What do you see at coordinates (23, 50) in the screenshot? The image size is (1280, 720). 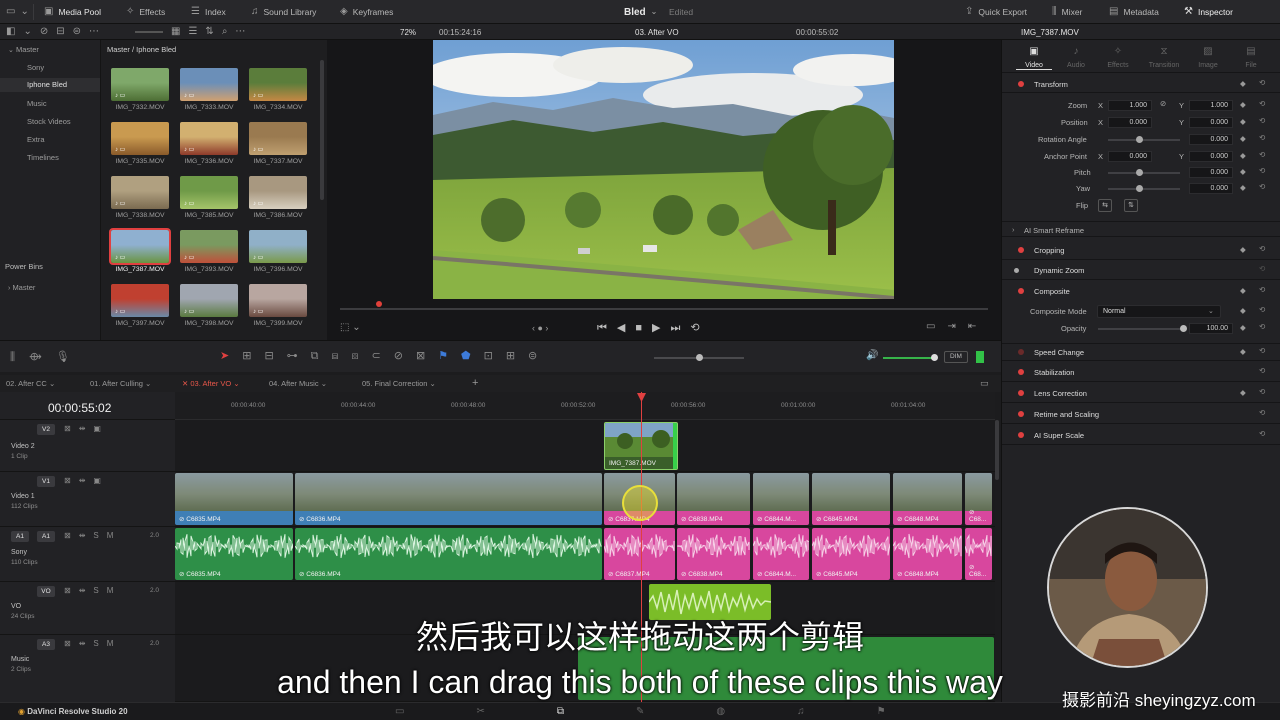 I see `bin-root: ⌄ Master` at bounding box center [23, 50].